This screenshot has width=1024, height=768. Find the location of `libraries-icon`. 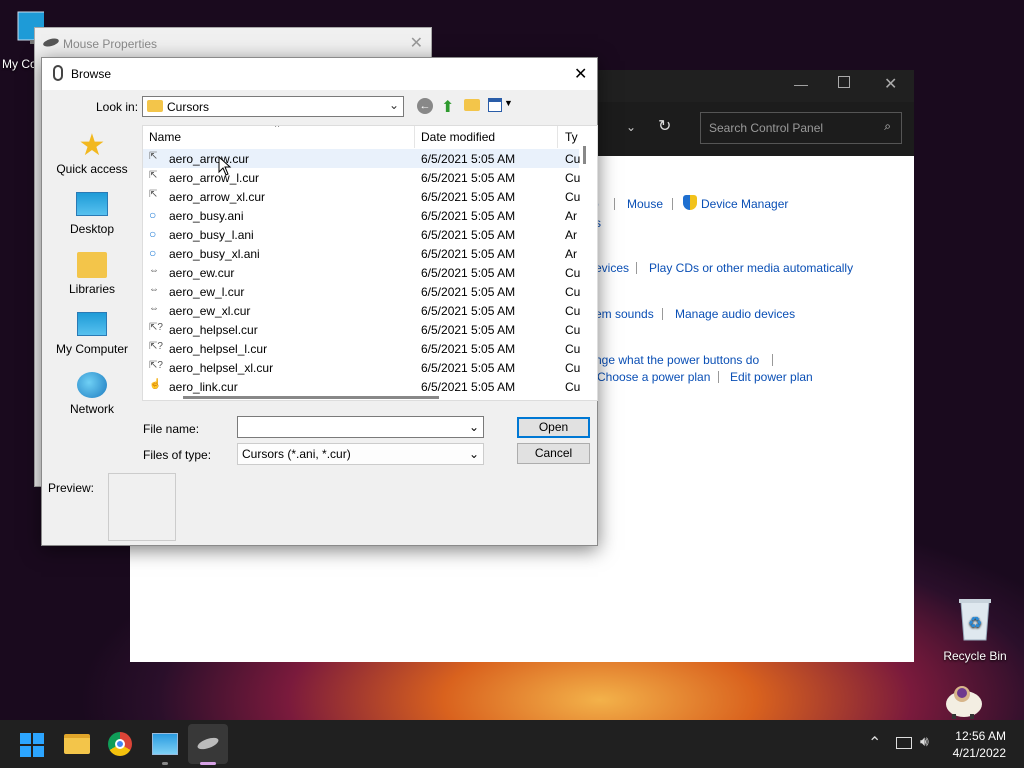

libraries-icon is located at coordinates (92, 265).